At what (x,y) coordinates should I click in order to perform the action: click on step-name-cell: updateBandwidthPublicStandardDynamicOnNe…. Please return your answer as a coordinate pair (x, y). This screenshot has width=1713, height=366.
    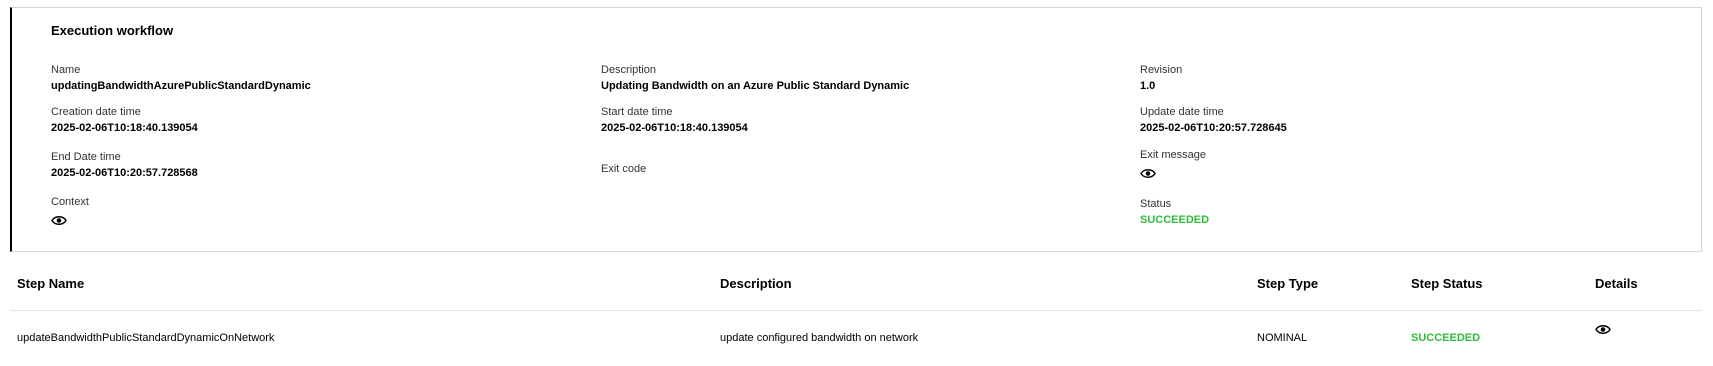
    Looking at the image, I should click on (146, 338).